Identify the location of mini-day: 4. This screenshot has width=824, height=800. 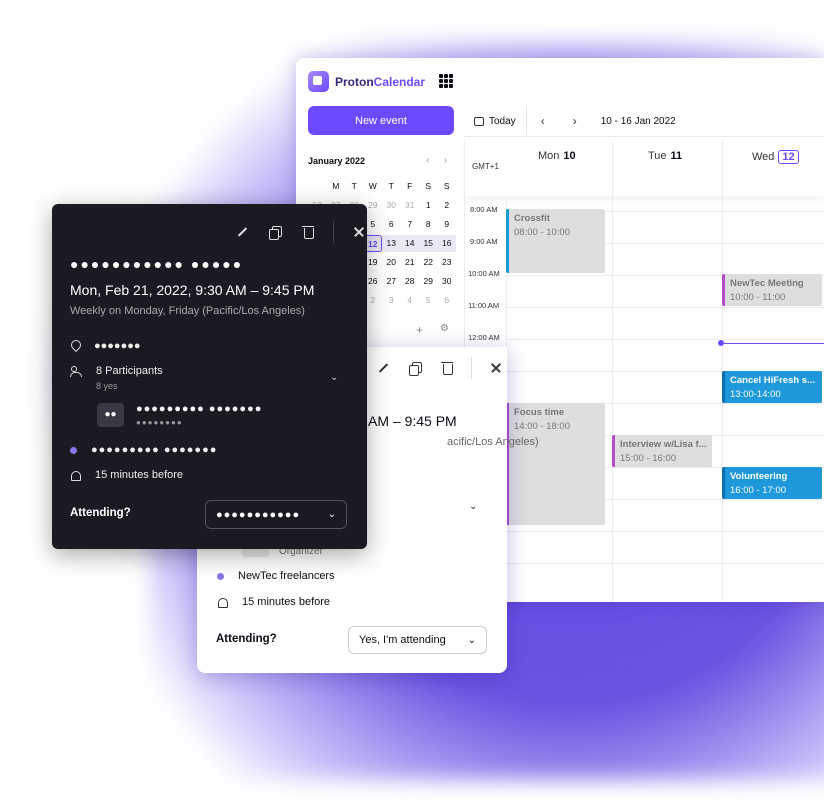
(410, 300).